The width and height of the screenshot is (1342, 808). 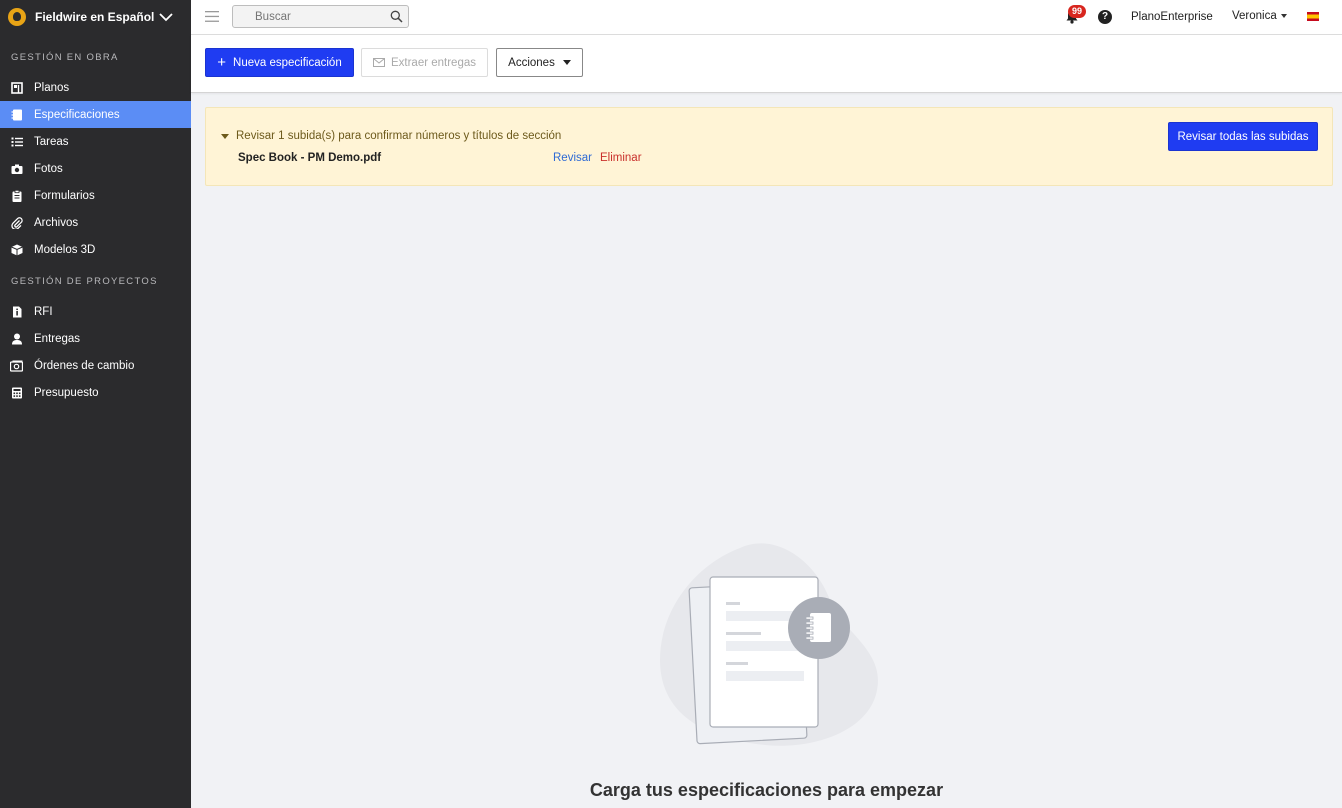 What do you see at coordinates (1313, 16) in the screenshot?
I see `spain-flag-icon` at bounding box center [1313, 16].